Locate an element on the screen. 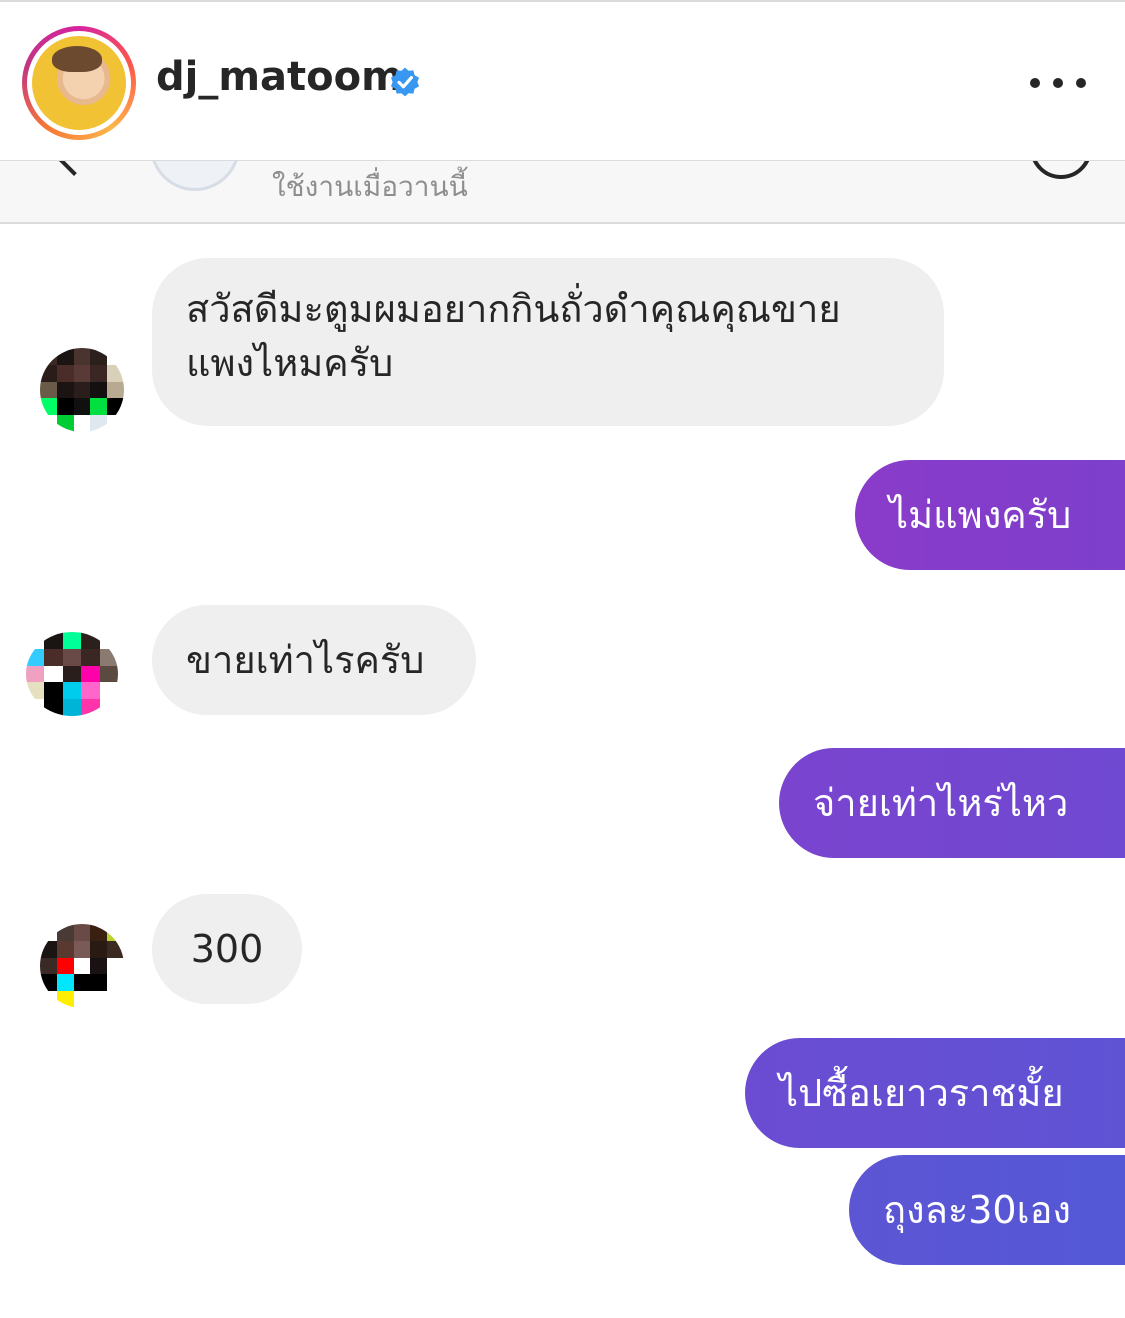 This screenshot has width=1125, height=1318. message-text: ถุงละ30เอง is located at coordinates (977, 1210).